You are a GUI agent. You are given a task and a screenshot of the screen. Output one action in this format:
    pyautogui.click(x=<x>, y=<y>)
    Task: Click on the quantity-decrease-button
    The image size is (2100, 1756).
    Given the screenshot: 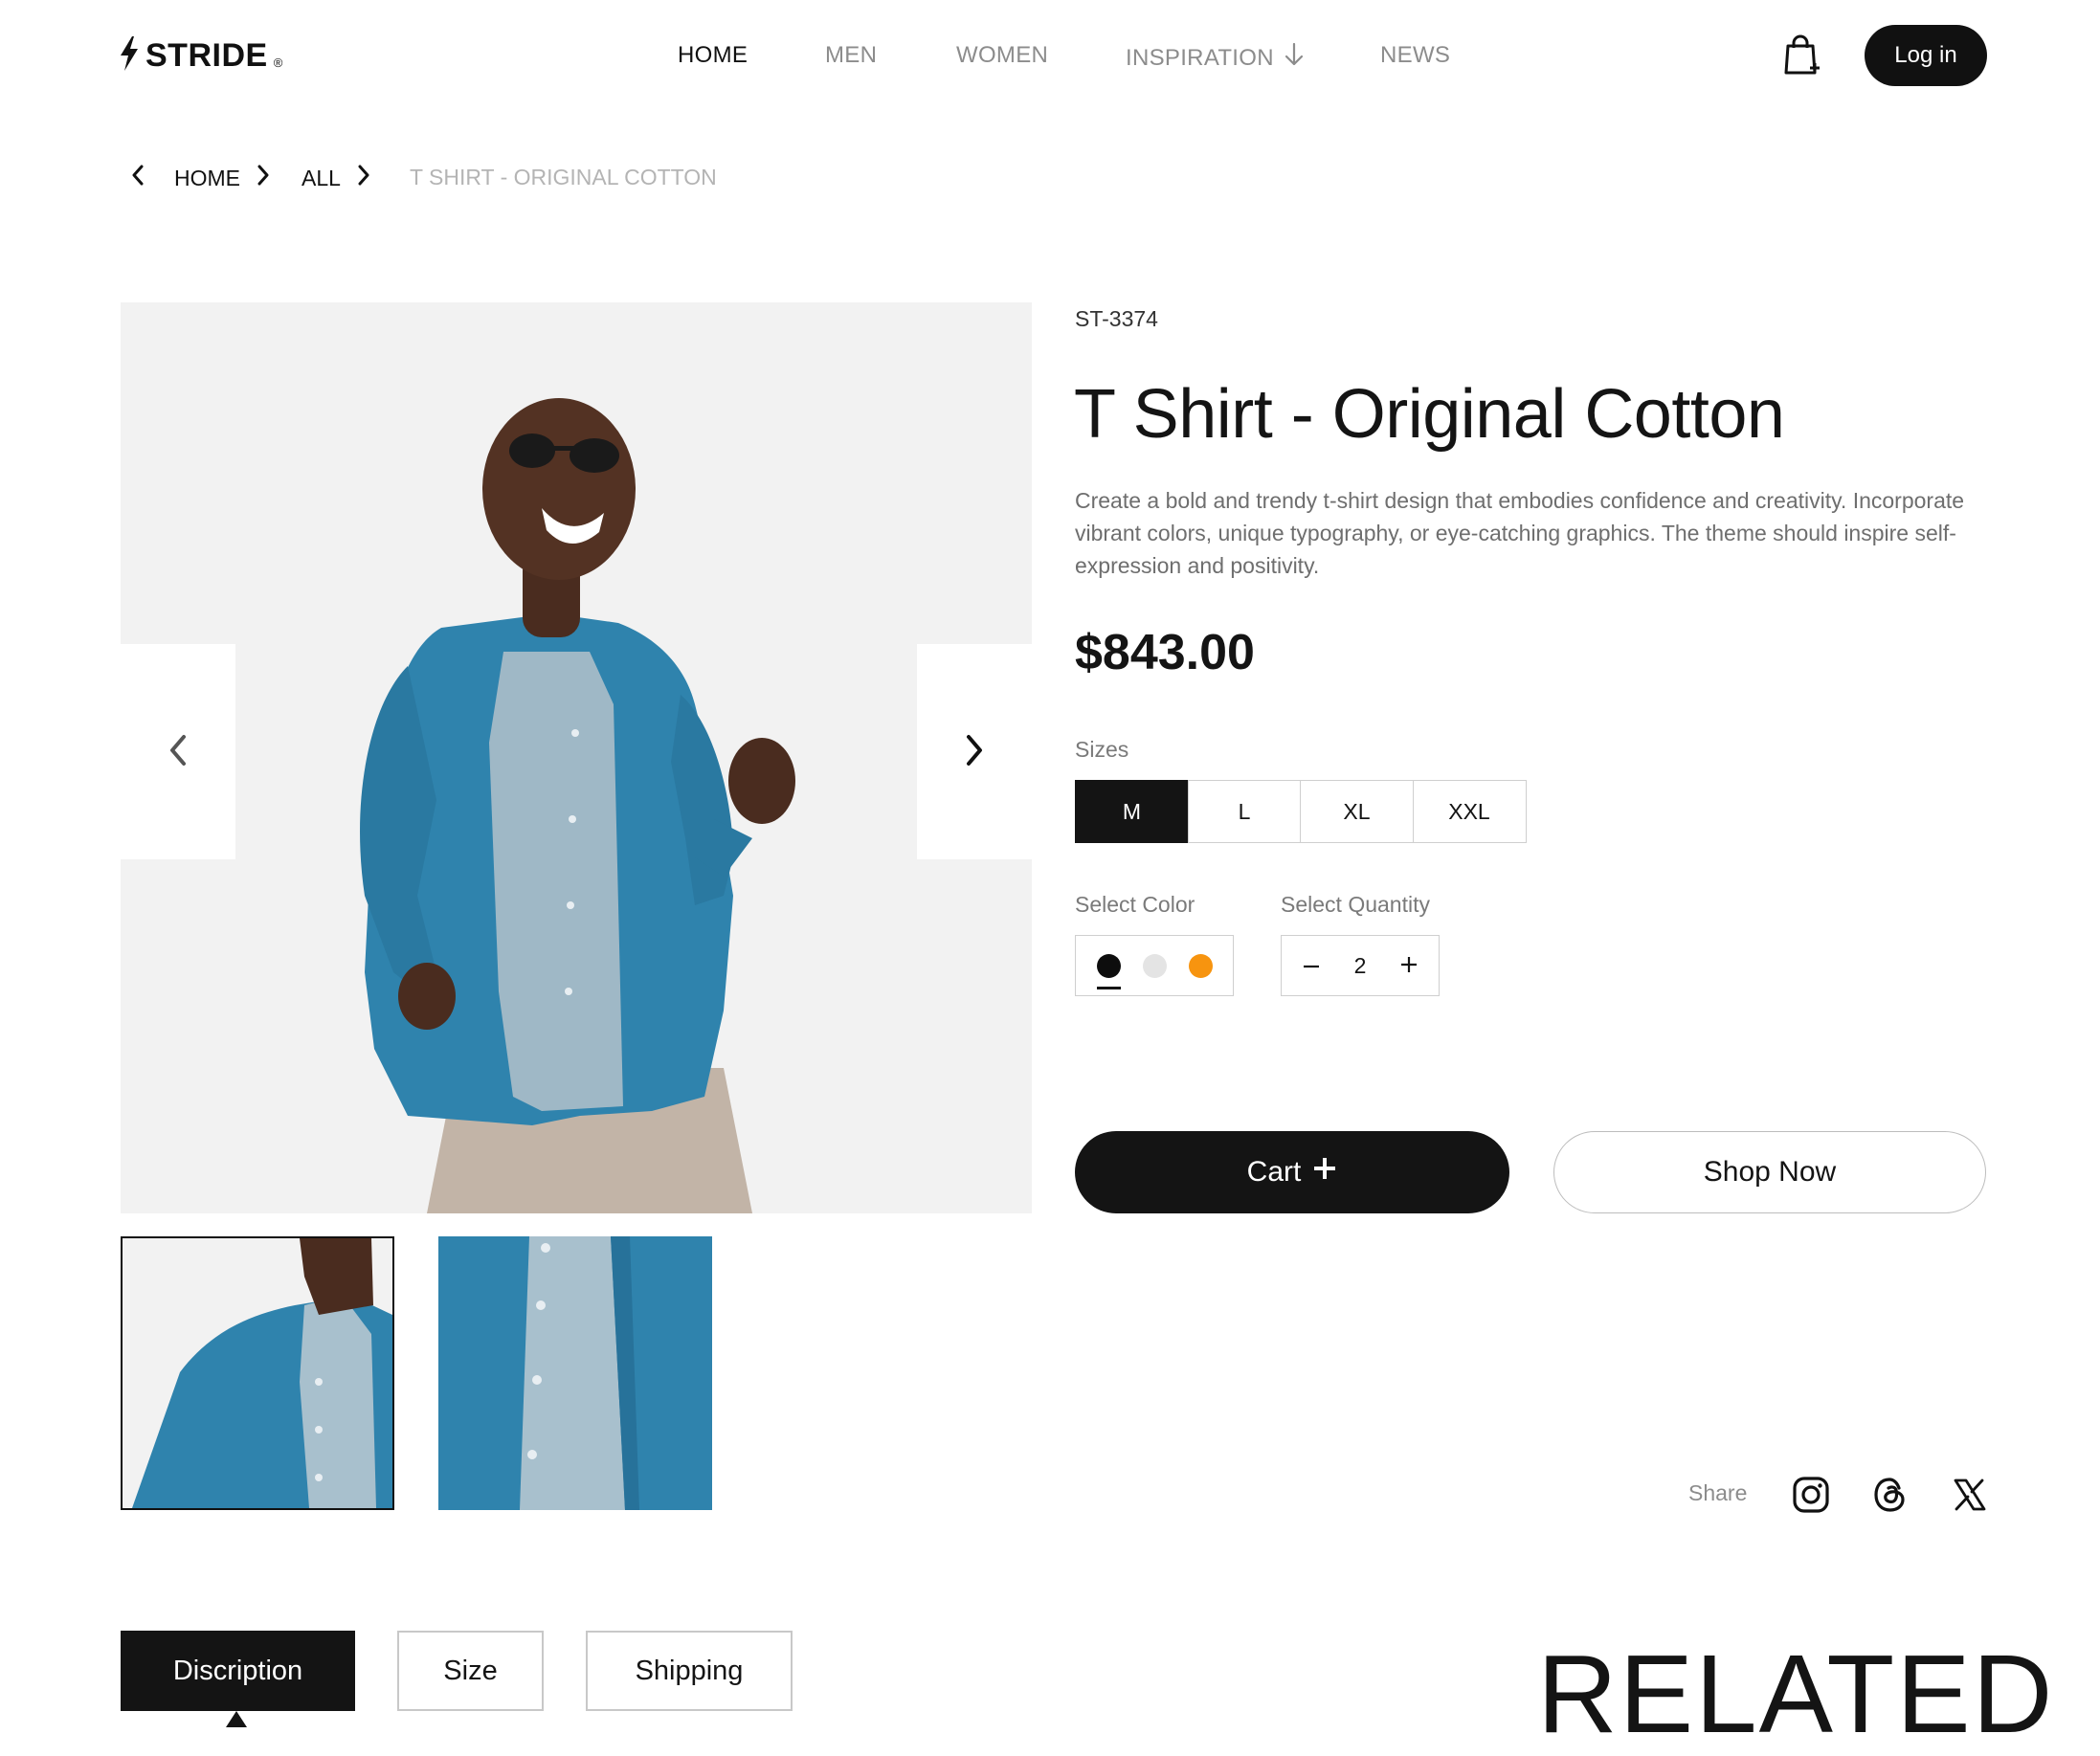 What is the action you would take?
    pyautogui.click(x=1311, y=965)
    